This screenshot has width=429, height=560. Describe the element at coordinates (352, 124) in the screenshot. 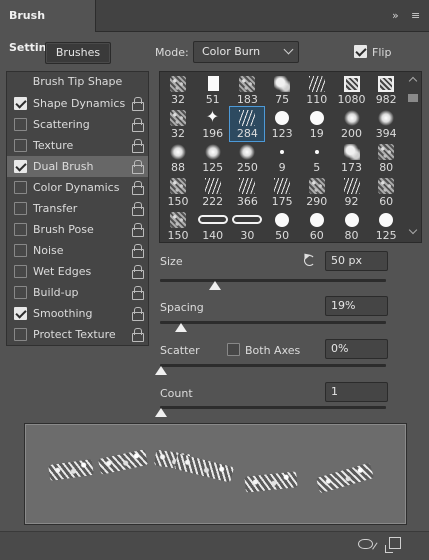

I see `brush-tip-cell: 200` at that location.